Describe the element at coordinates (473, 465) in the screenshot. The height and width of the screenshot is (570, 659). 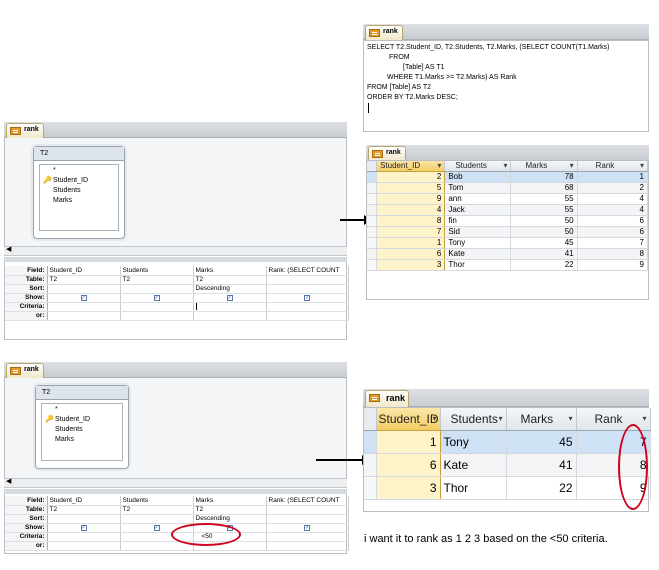
I see `cell-students: Kate` at that location.